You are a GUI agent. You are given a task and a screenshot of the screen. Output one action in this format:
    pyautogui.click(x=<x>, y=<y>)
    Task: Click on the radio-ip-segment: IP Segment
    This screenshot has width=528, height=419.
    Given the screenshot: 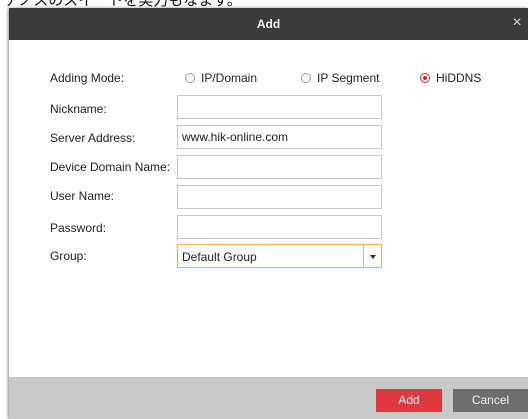 What is the action you would take?
    pyautogui.click(x=340, y=78)
    